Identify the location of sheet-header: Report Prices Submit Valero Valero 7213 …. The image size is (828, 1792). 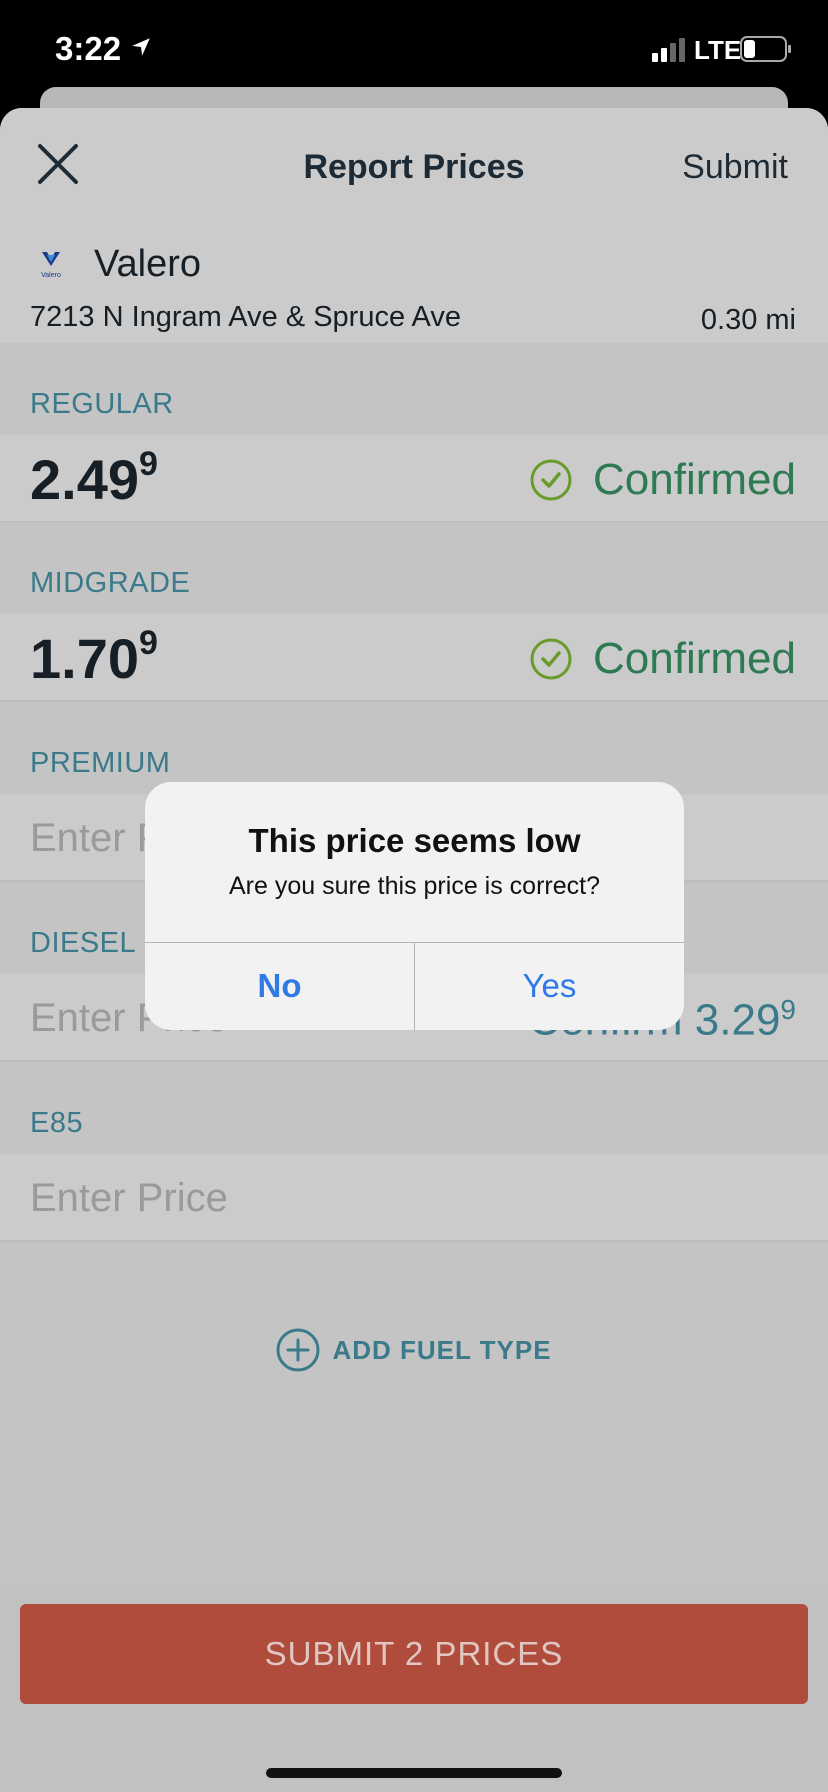
(414, 225).